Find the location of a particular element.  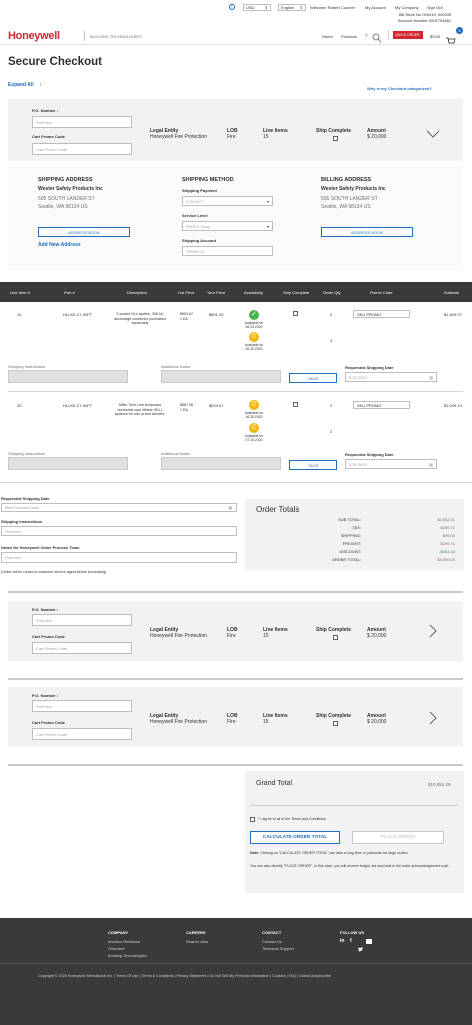

language-value: English is located at coordinates (288, 7).